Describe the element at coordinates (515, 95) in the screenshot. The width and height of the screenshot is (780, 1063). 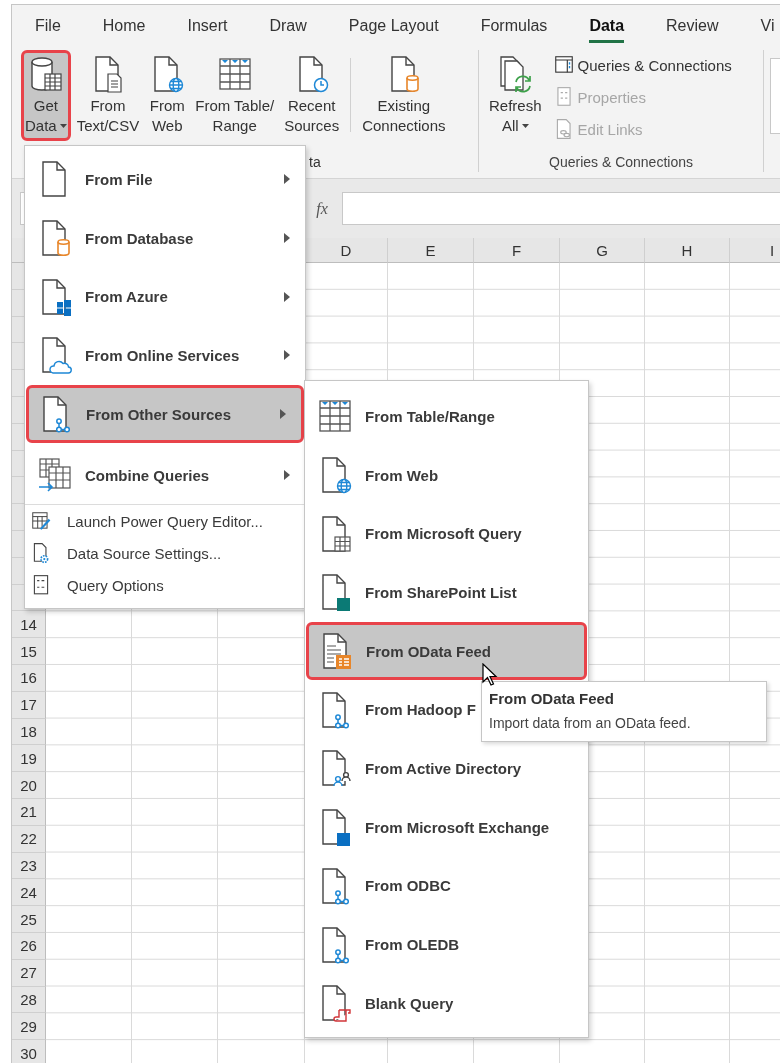
I see `ribbon-button: Refresh All` at that location.